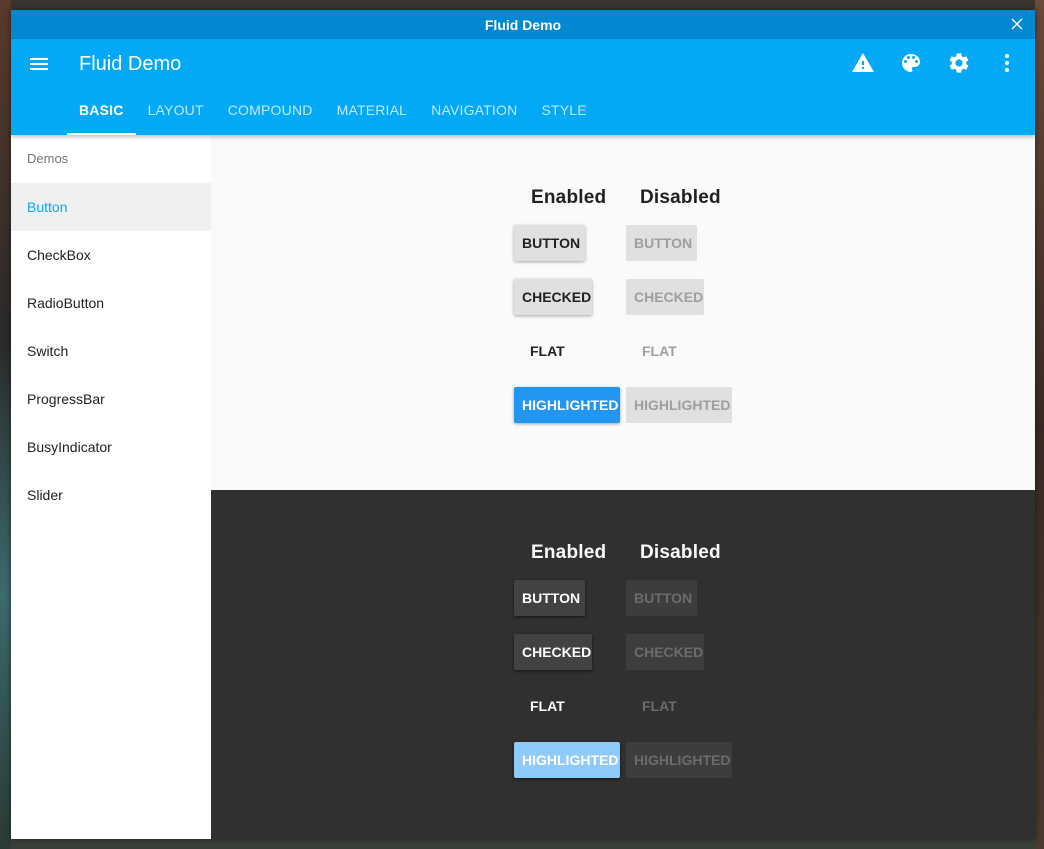 This screenshot has height=849, width=1044. What do you see at coordinates (101, 115) in the screenshot?
I see `tab-basic: BASIC` at bounding box center [101, 115].